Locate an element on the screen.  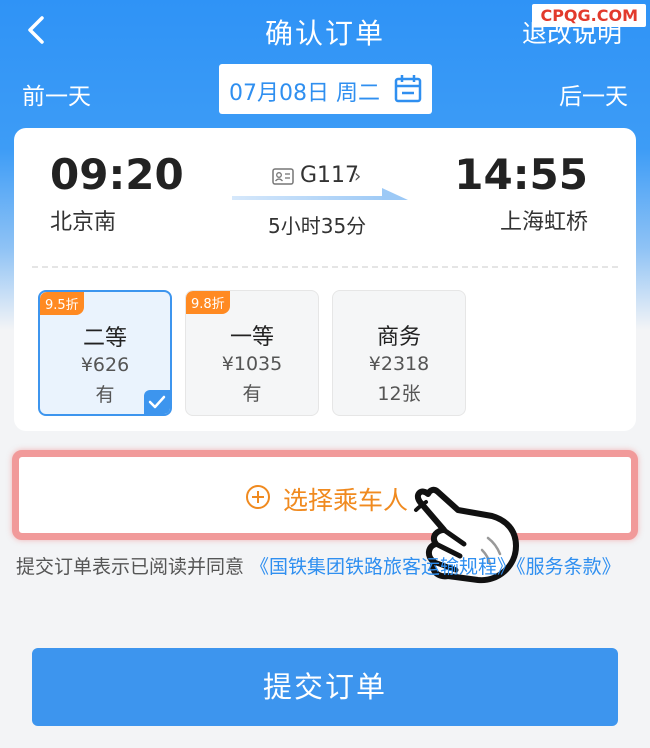
select-passenger-label: 选择乘车人 is located at coordinates (346, 500).